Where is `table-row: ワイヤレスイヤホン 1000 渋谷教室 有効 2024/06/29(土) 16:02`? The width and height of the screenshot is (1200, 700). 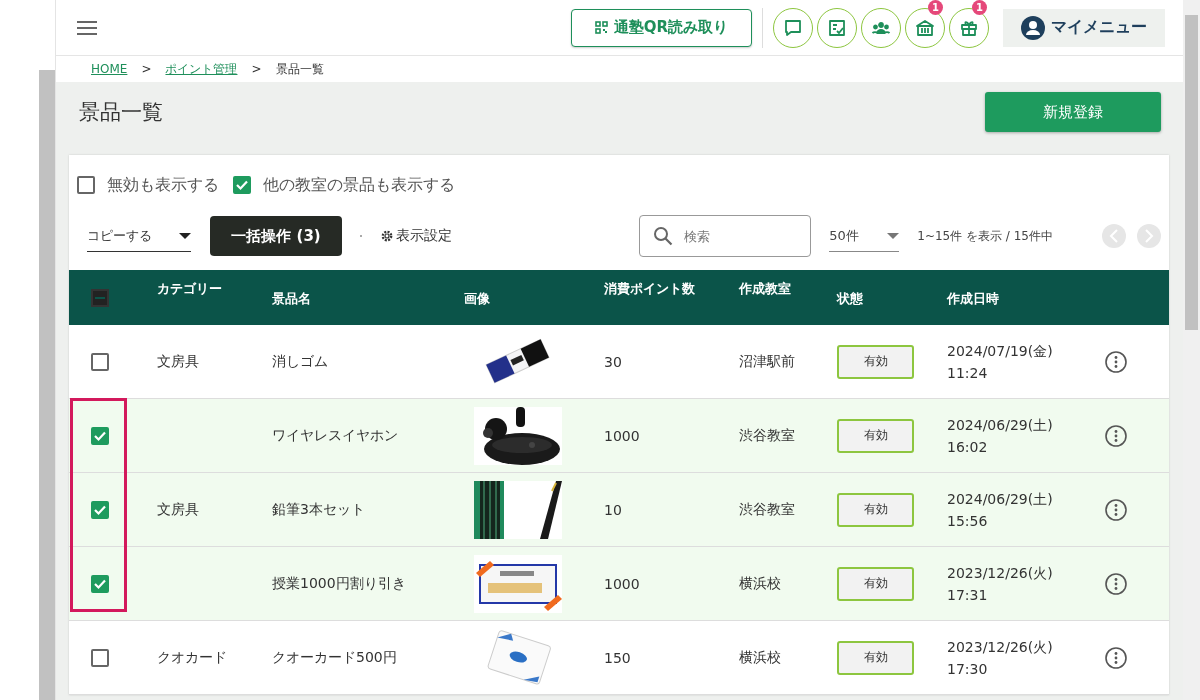
table-row: ワイヤレスイヤホン 1000 渋谷教室 有効 2024/06/29(土) 16:02 is located at coordinates (619, 436).